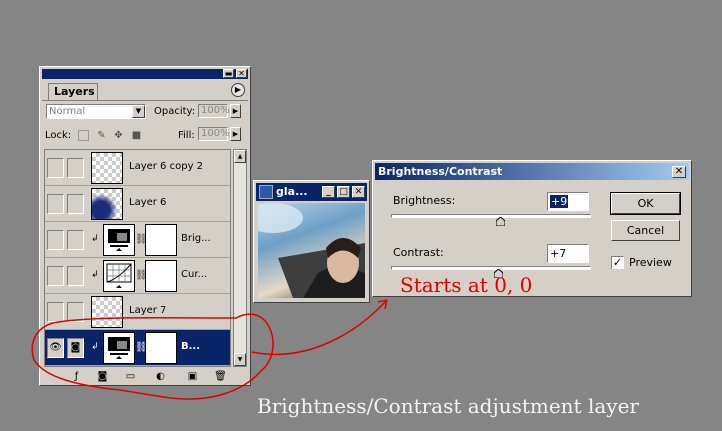  What do you see at coordinates (424, 200) in the screenshot?
I see `brightness-label: Brightness:` at bounding box center [424, 200].